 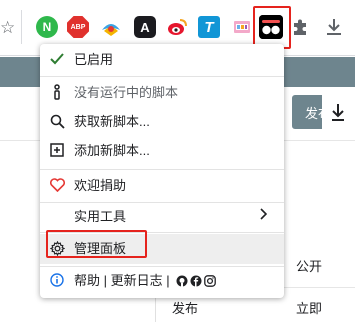 I want to click on menu-item-donate: 欢迎捐助, so click(x=162, y=186).